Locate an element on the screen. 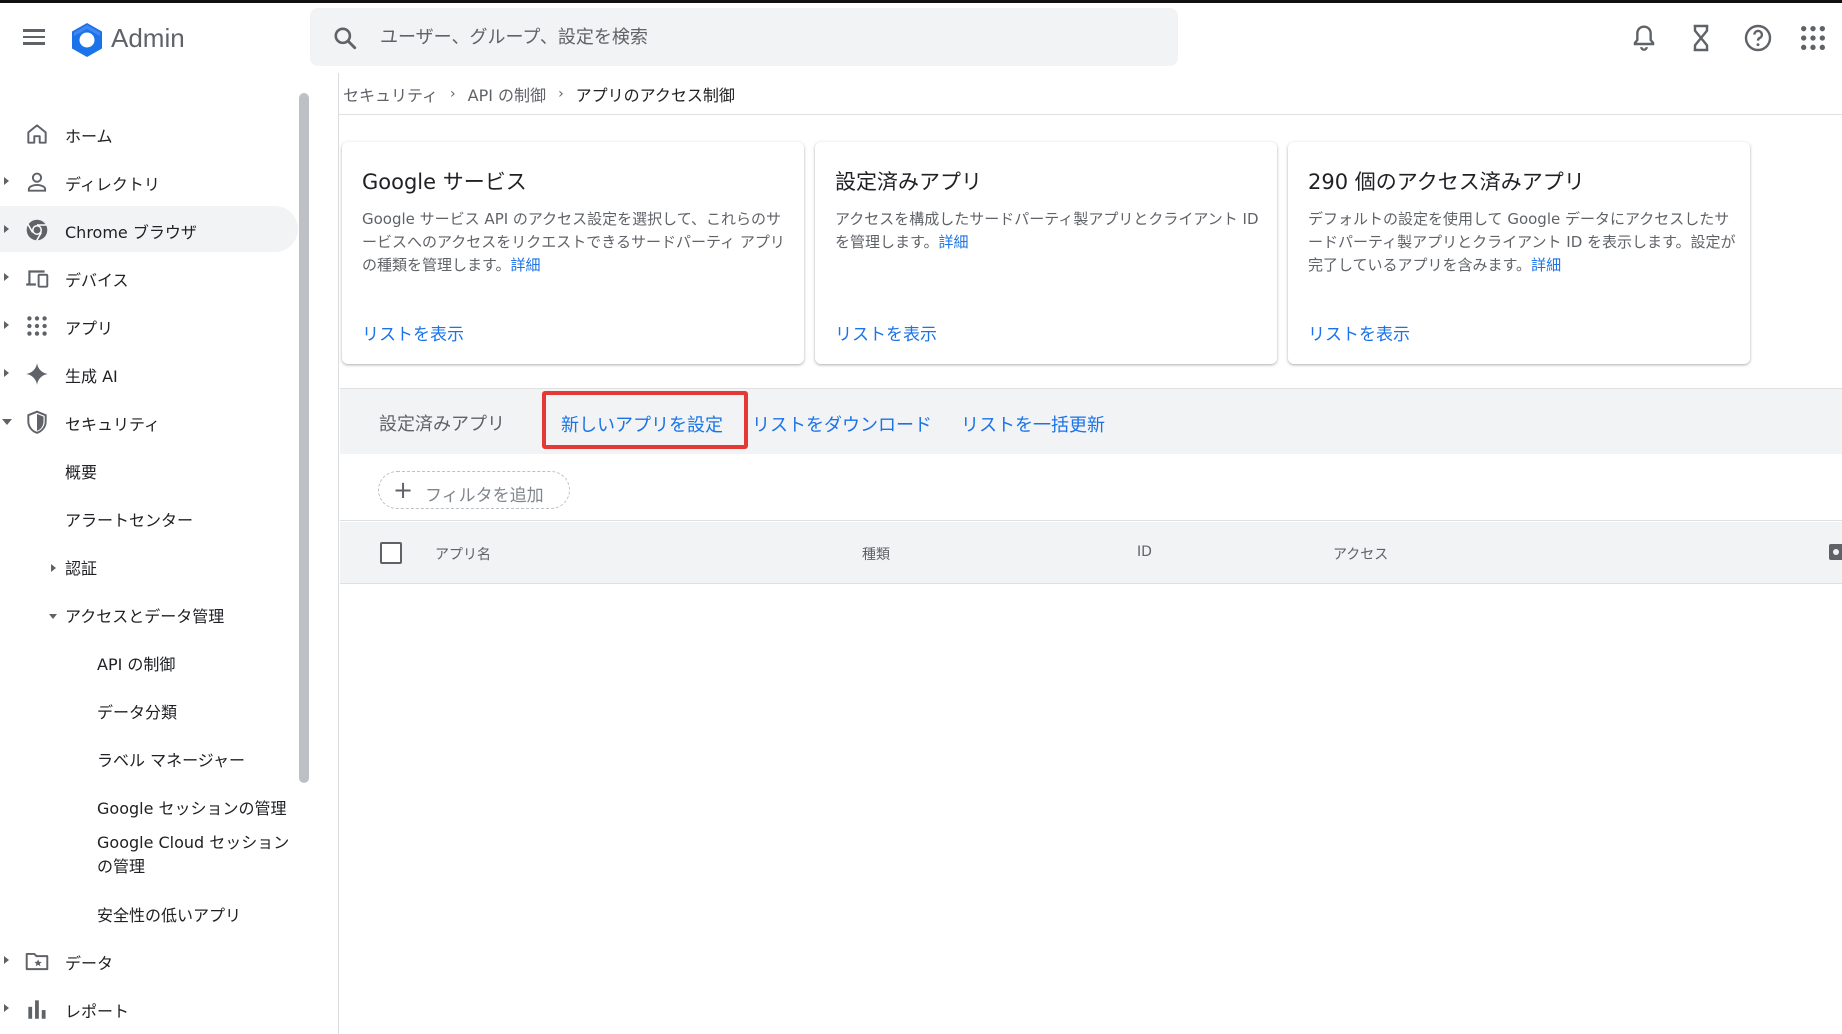 Image resolution: width=1842 pixels, height=1034 pixels. search-icon is located at coordinates (345, 38).